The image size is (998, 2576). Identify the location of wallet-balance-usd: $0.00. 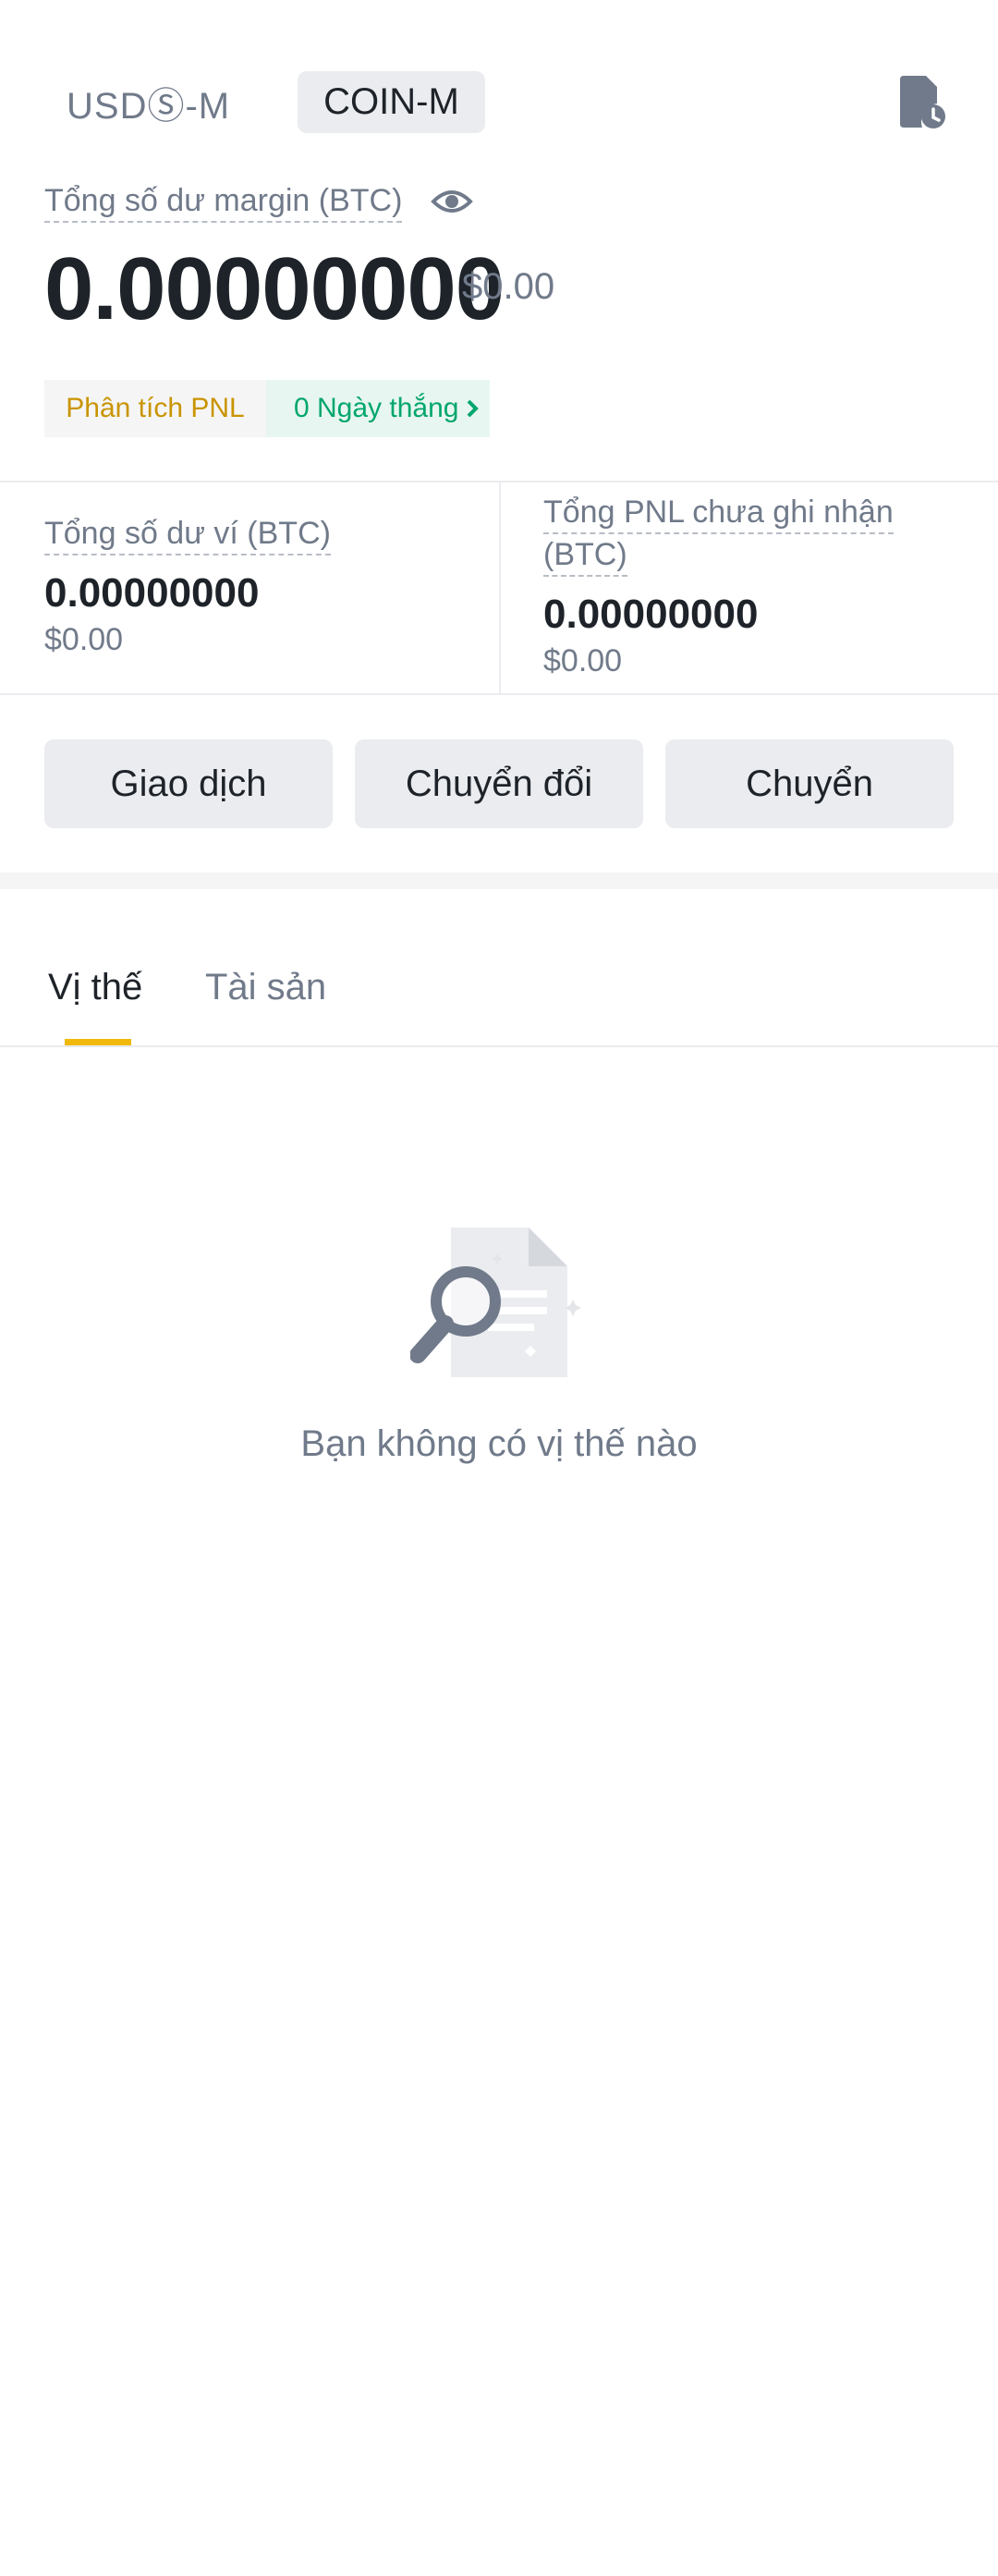
(84, 639).